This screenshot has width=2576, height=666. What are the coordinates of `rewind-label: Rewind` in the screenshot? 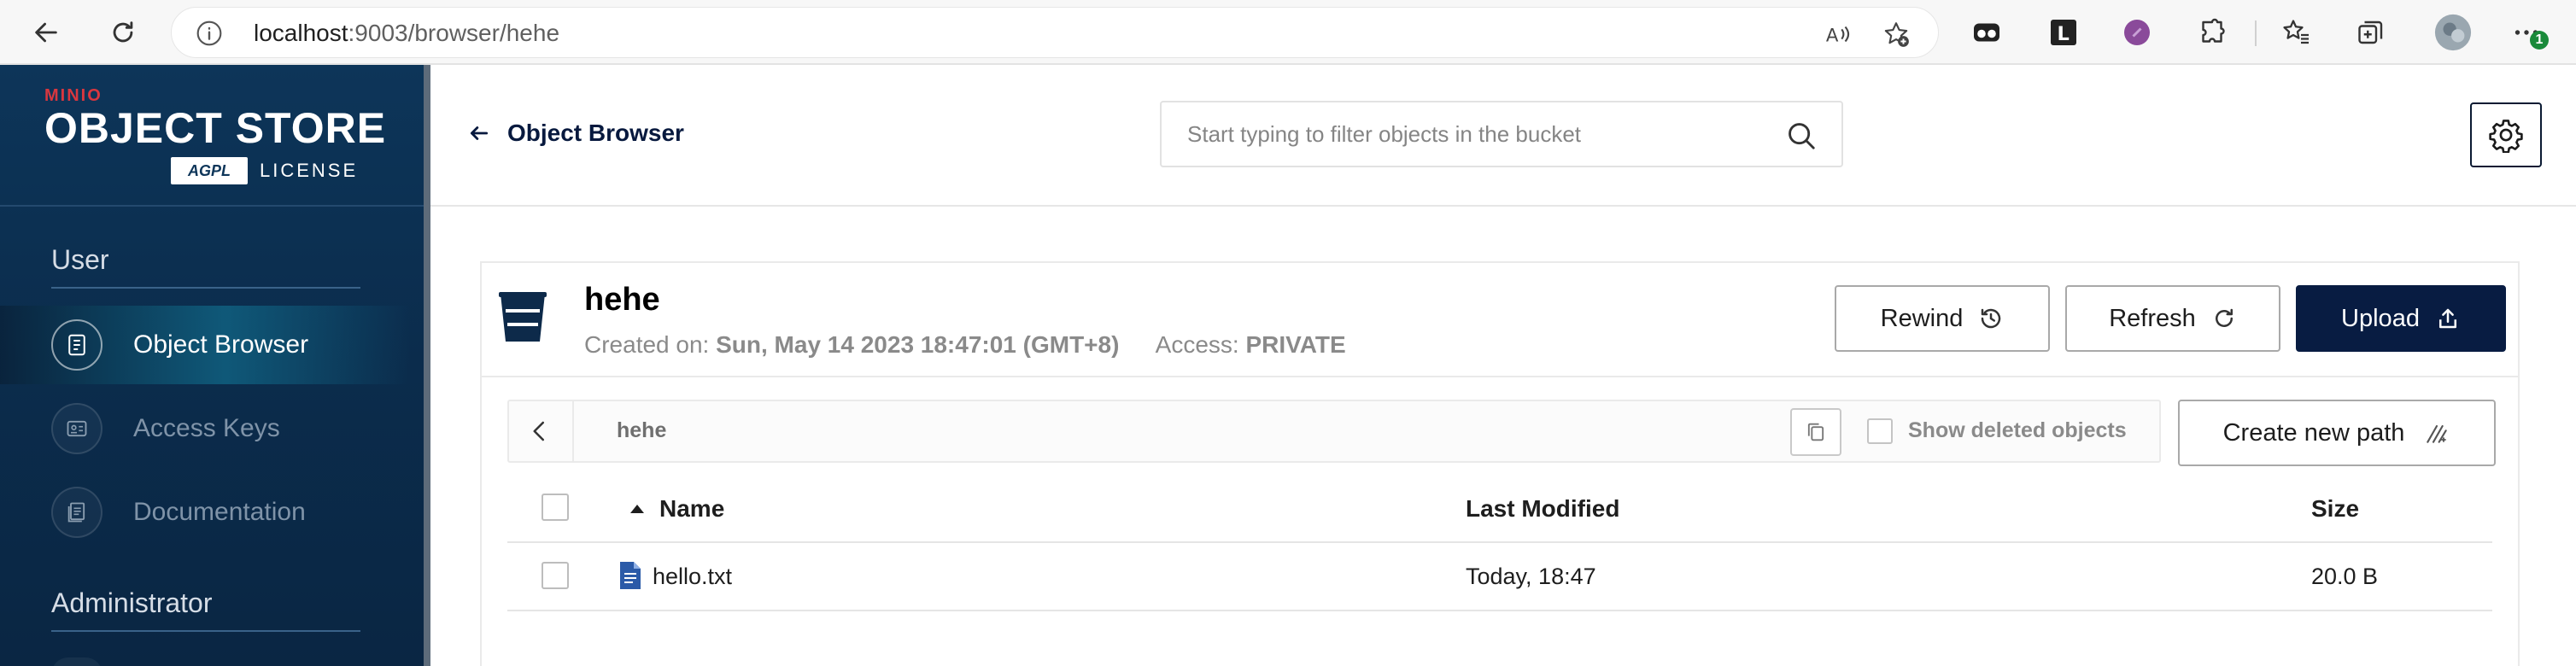 It's located at (1922, 318).